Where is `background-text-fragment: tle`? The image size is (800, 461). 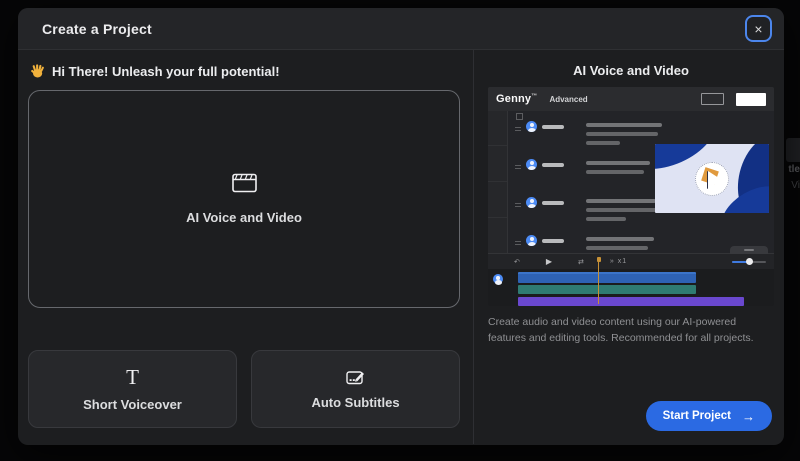 background-text-fragment: tle is located at coordinates (794, 169).